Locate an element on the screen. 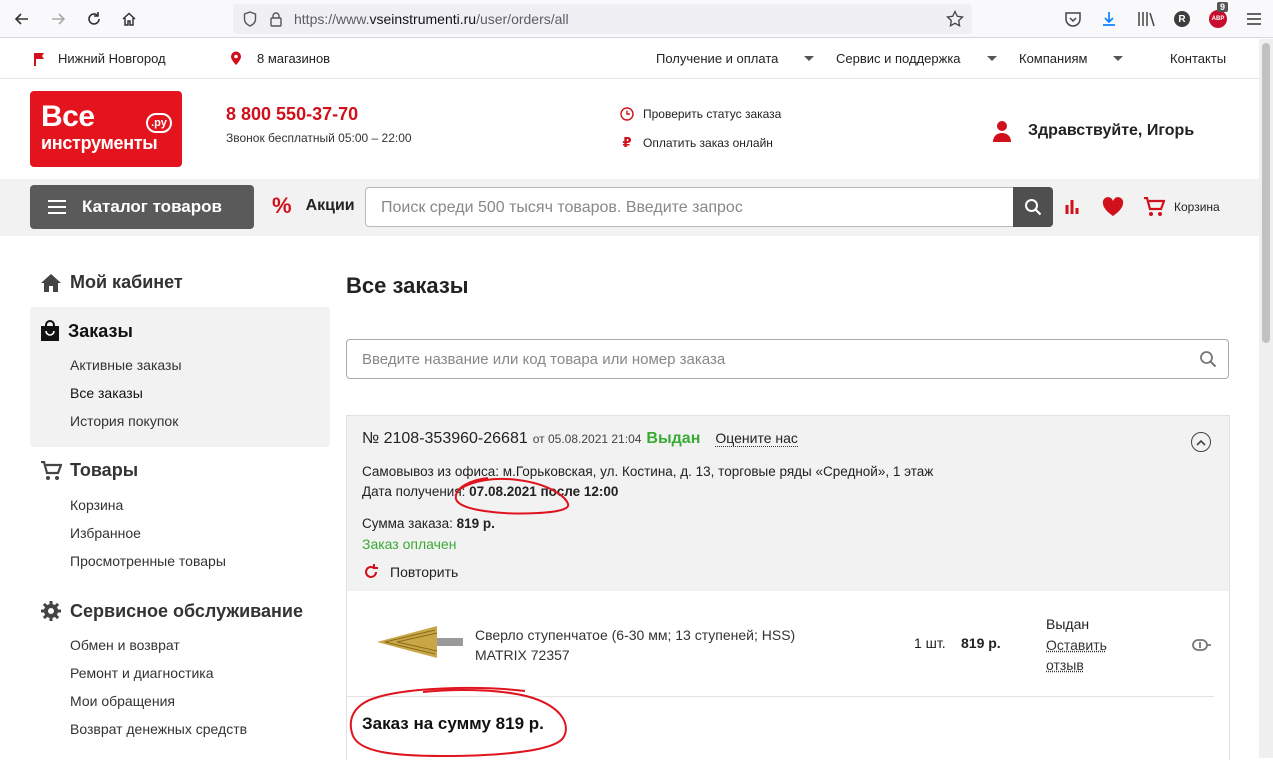  reload-icon is located at coordinates (94, 19).